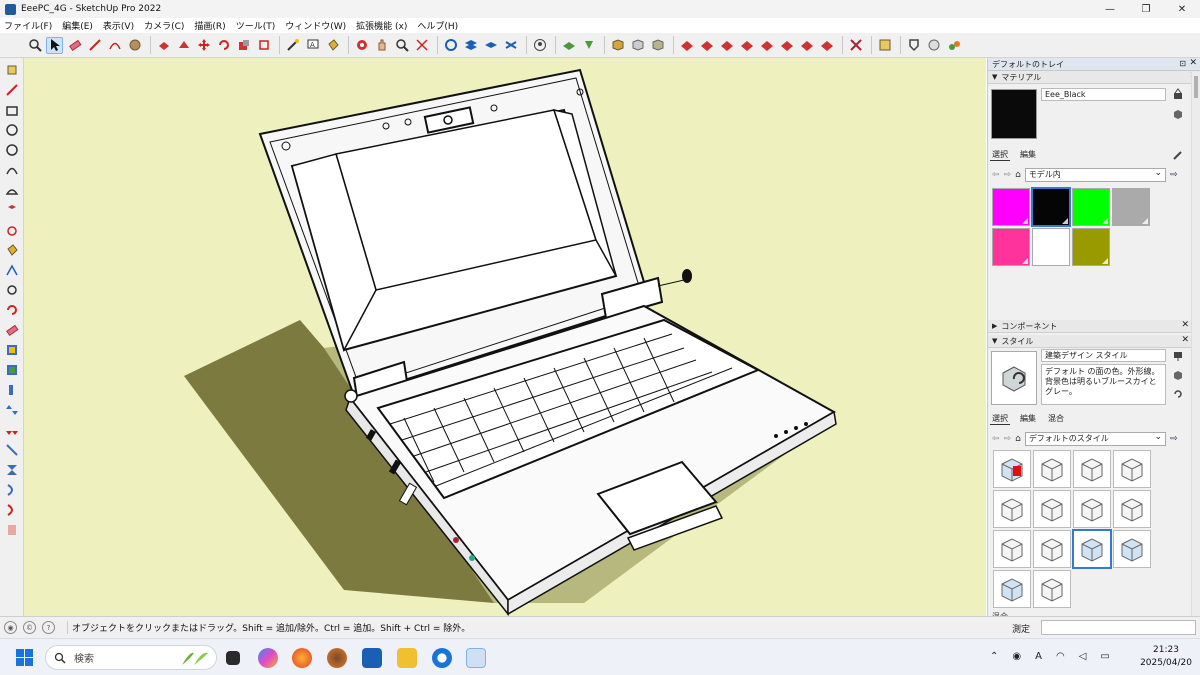  I want to click on arc-icon, so click(114, 45).